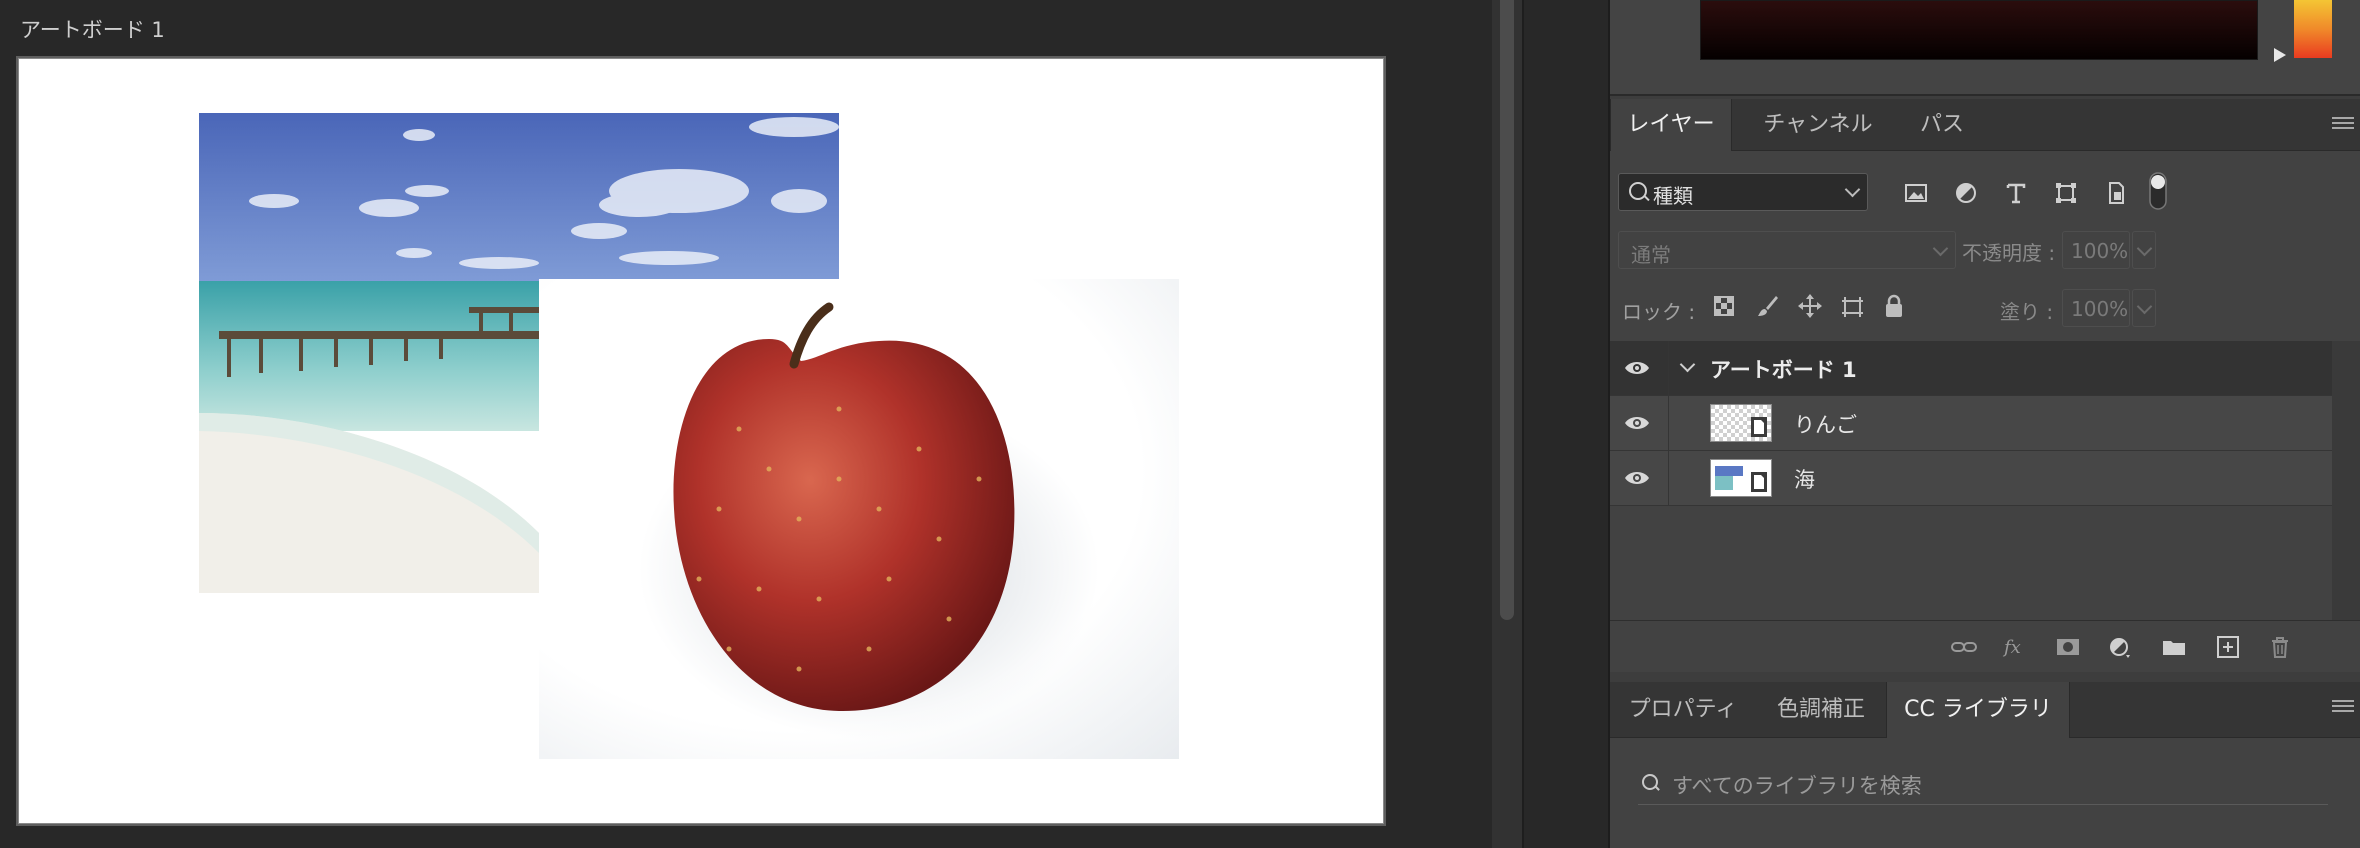 Image resolution: width=2360 pixels, height=848 pixels. I want to click on tab-layers: レイヤー, so click(1671, 125).